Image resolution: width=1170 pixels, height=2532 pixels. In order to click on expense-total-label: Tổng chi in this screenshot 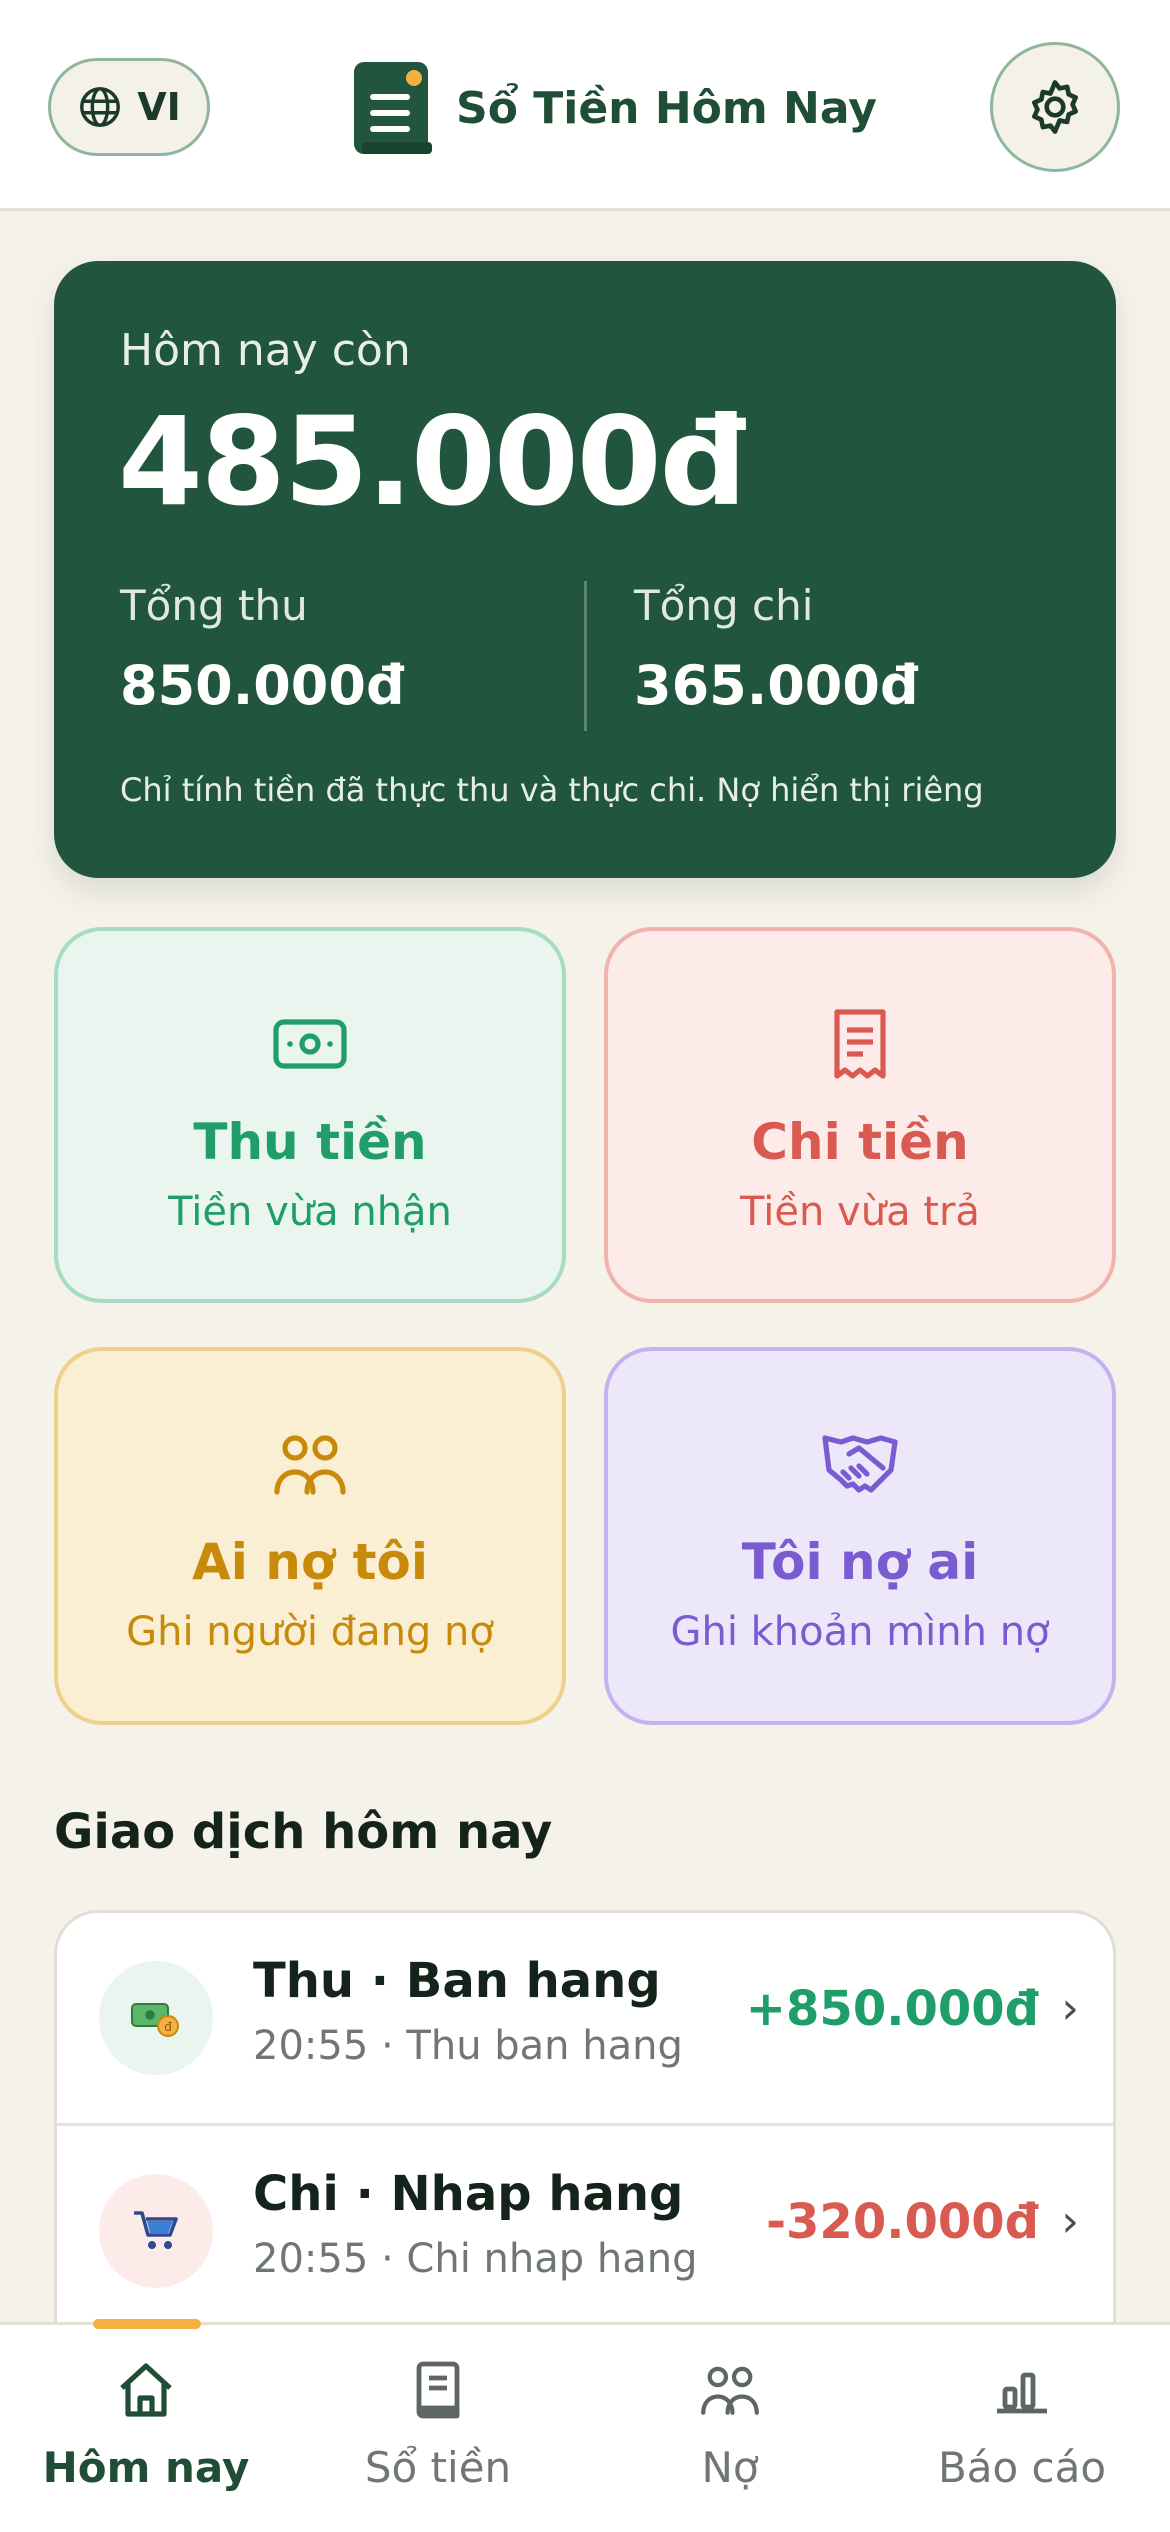, I will do `click(724, 605)`.